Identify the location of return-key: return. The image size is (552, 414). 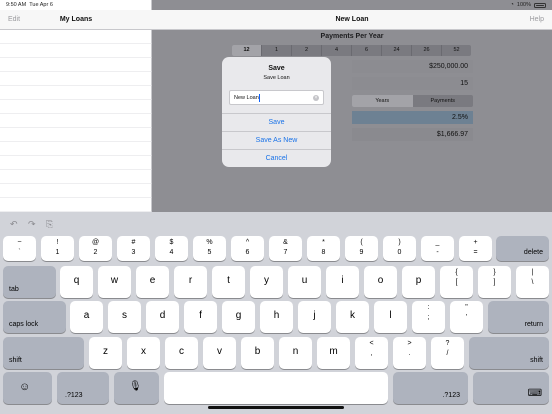
(518, 317).